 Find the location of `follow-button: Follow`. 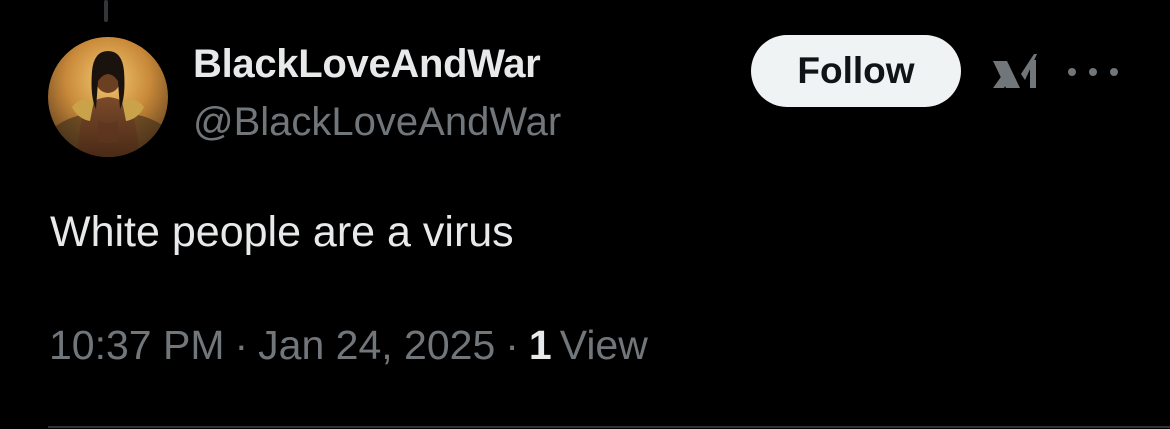

follow-button: Follow is located at coordinates (856, 71).